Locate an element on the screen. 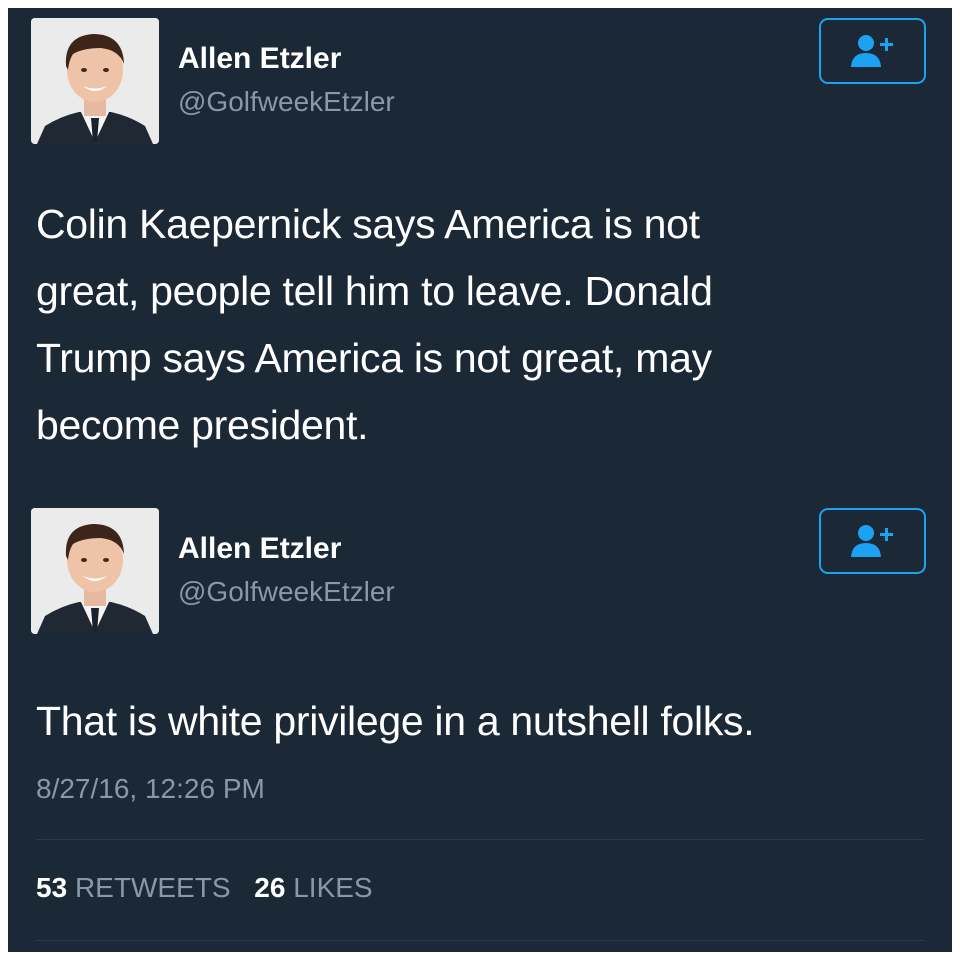 This screenshot has height=958, width=960. retweet-count: 53 is located at coordinates (51, 887).